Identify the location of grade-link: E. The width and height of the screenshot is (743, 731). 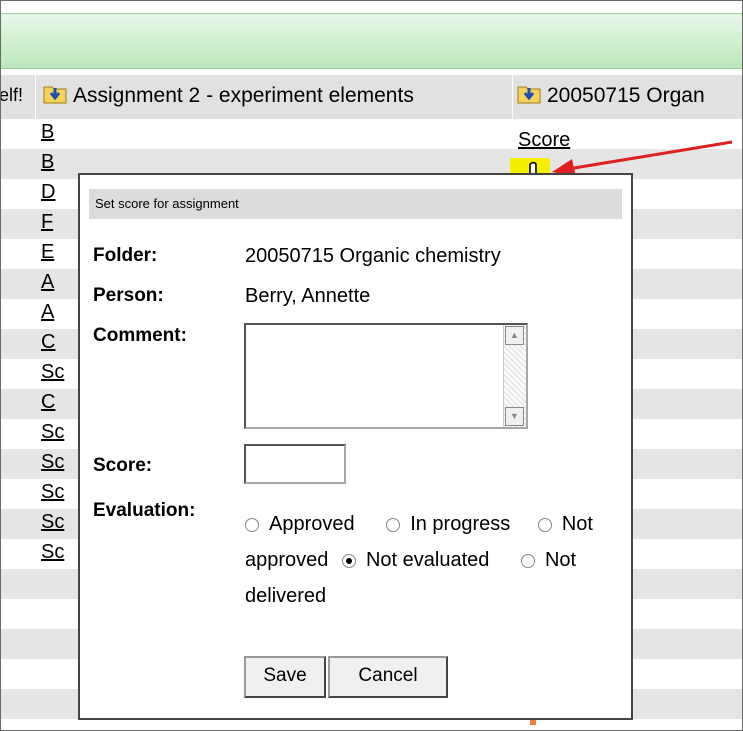
(47, 252).